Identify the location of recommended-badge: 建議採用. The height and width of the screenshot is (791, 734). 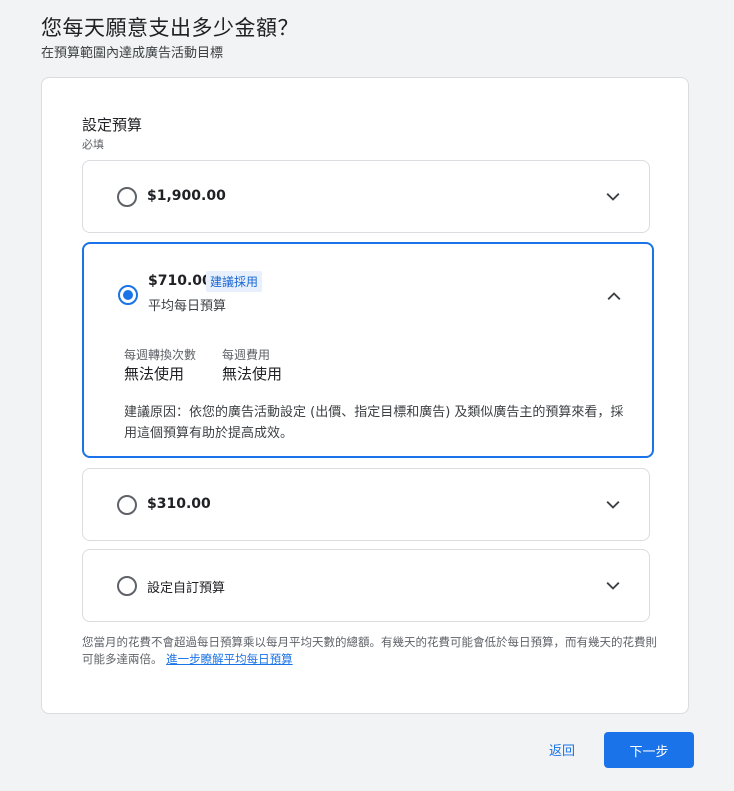
(234, 281).